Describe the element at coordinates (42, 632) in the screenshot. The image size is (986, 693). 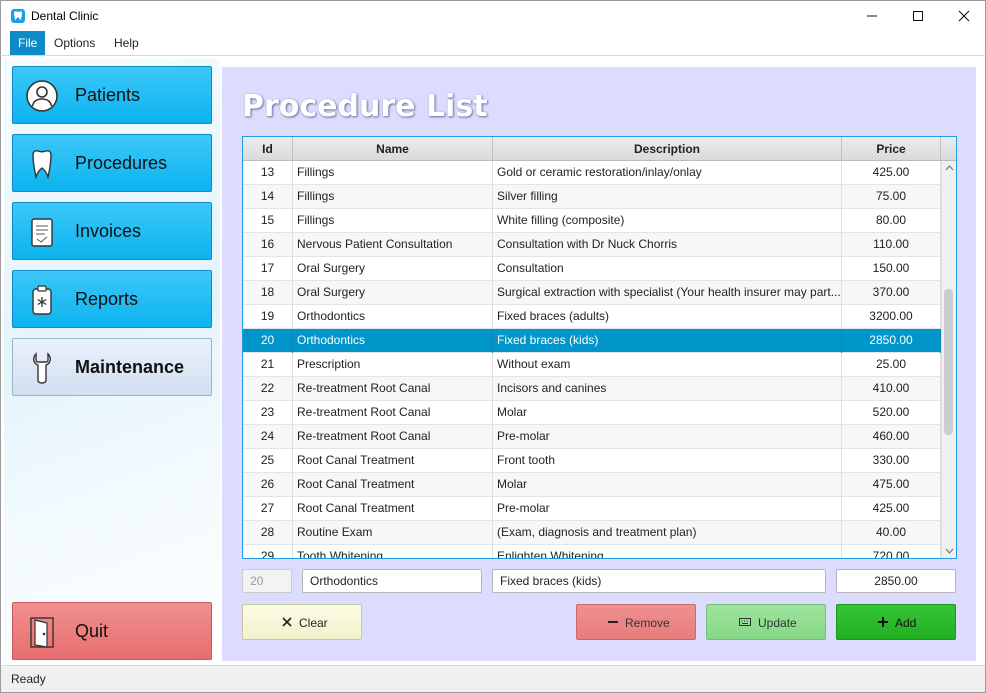
I see `door-icon` at that location.